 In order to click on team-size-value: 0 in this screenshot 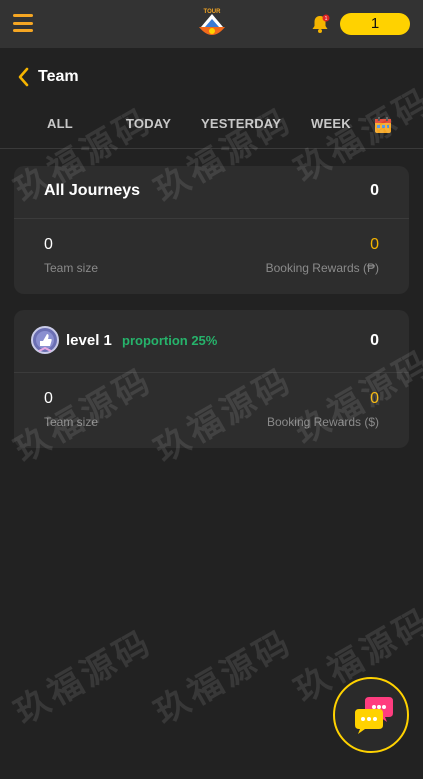, I will do `click(48, 244)`.